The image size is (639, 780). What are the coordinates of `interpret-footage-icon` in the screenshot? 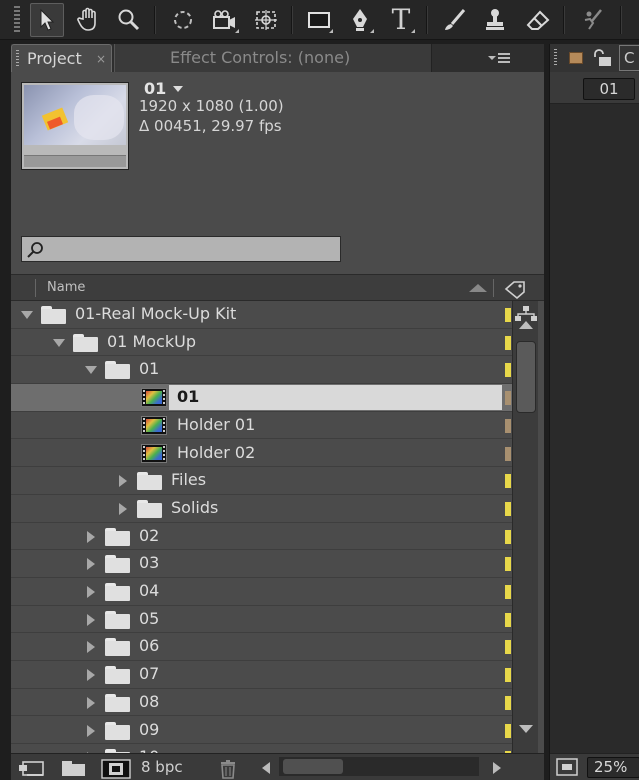 It's located at (31, 768).